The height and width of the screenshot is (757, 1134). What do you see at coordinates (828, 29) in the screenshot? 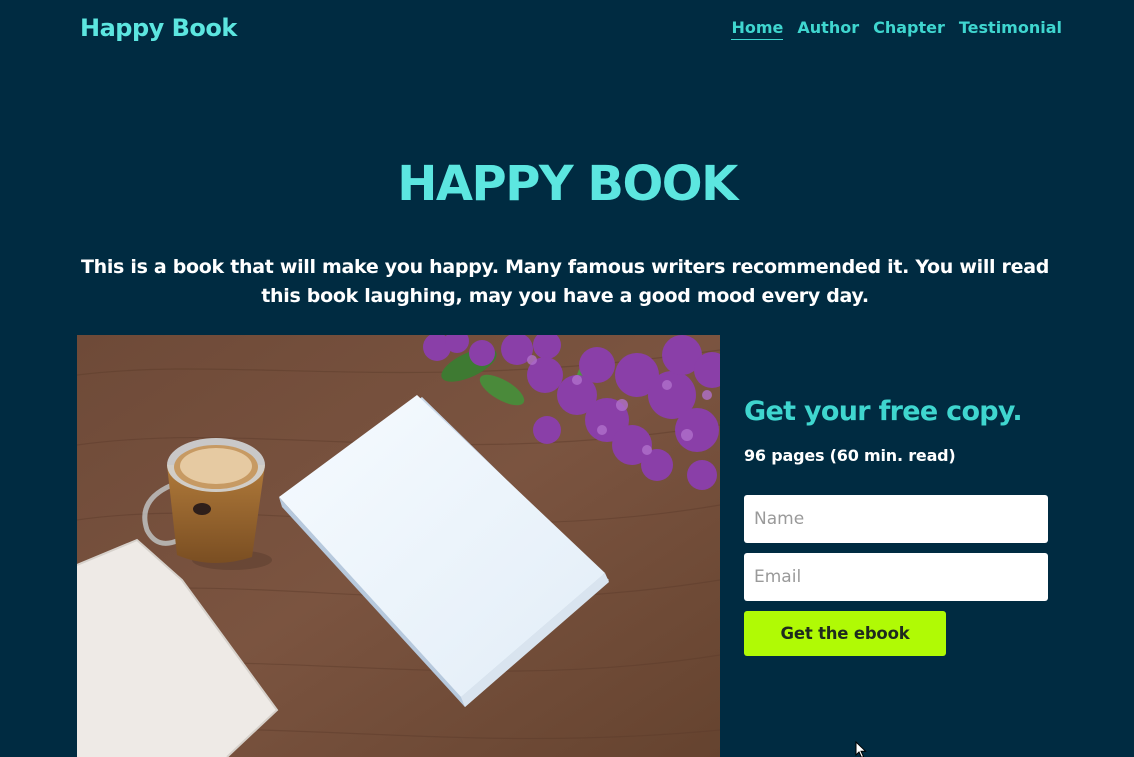
I see `nav-link-author: Author` at bounding box center [828, 29].